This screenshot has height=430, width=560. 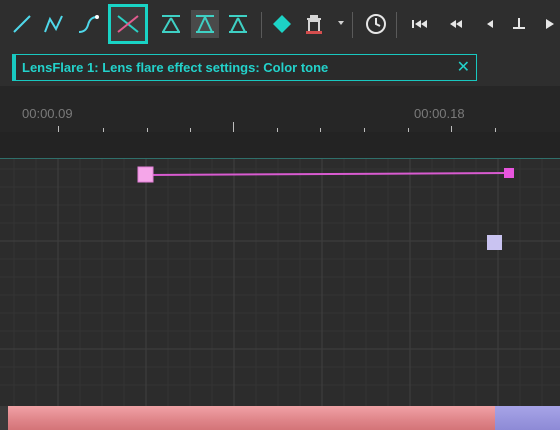 What do you see at coordinates (341, 23) in the screenshot?
I see `chevron-down-icon` at bounding box center [341, 23].